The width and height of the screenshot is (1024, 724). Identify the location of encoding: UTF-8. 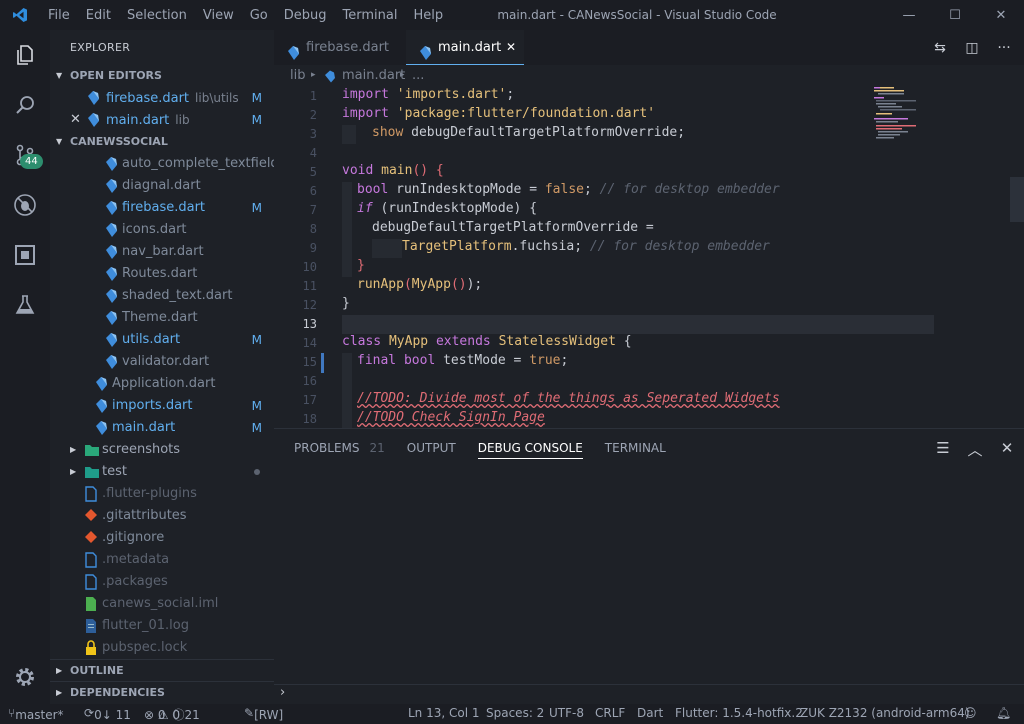
(566, 713).